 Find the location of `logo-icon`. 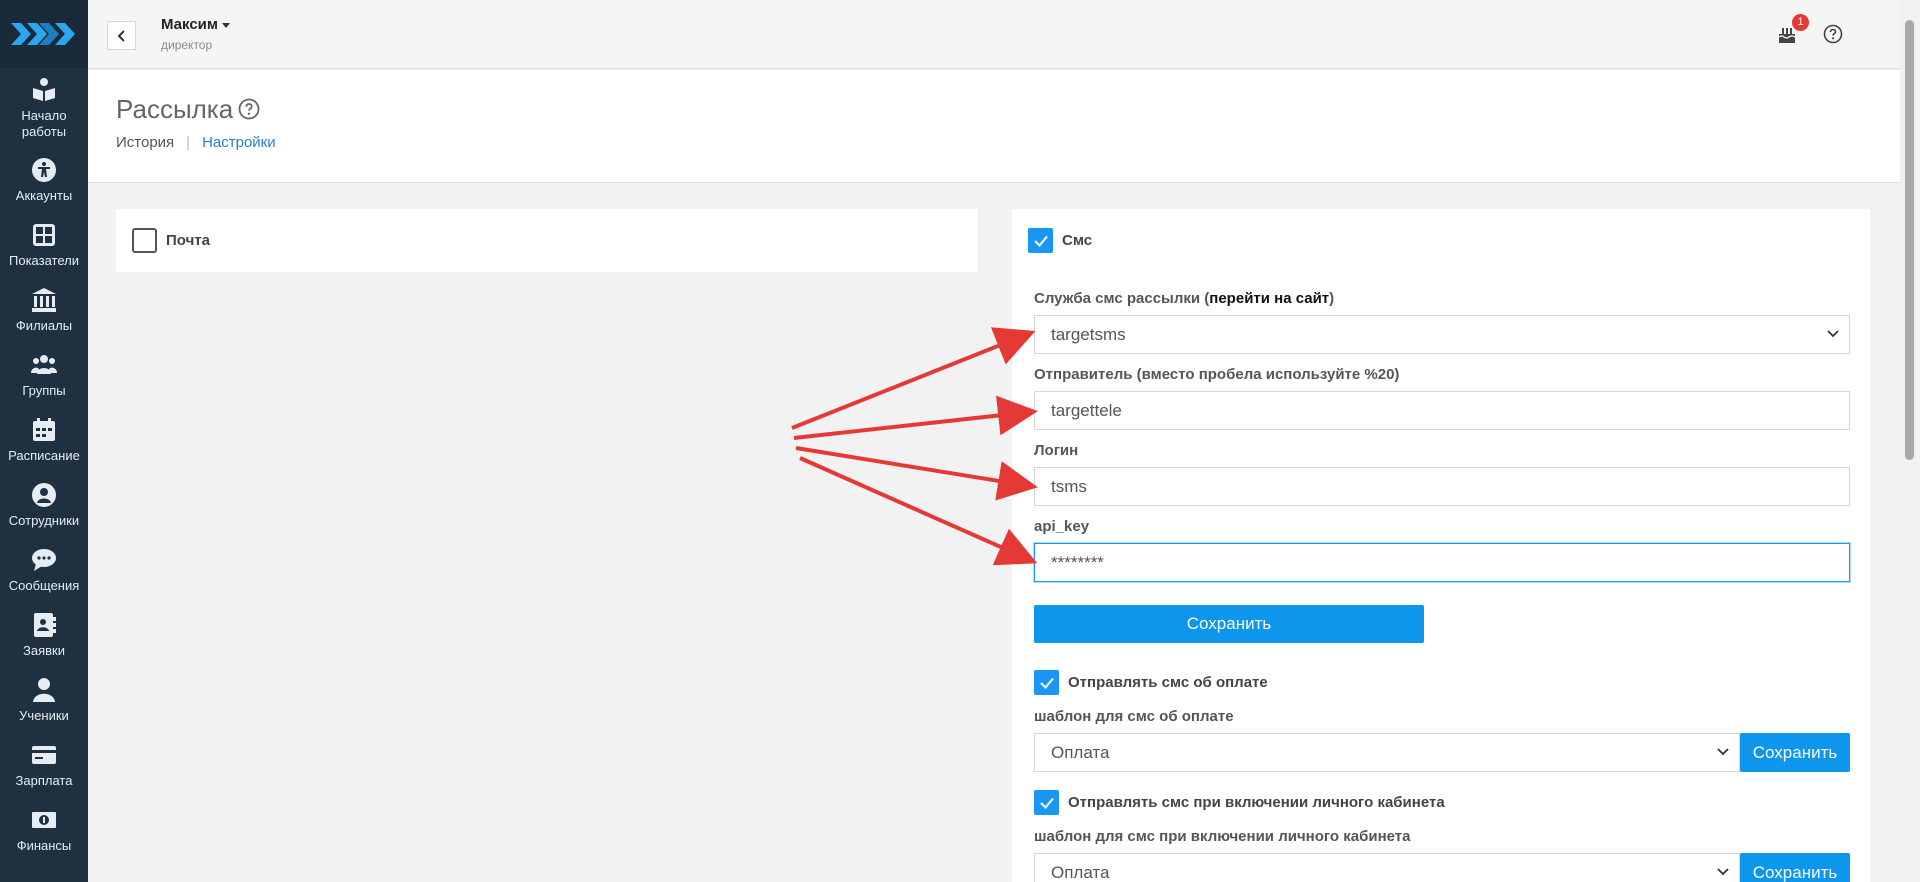

logo-icon is located at coordinates (43, 34).